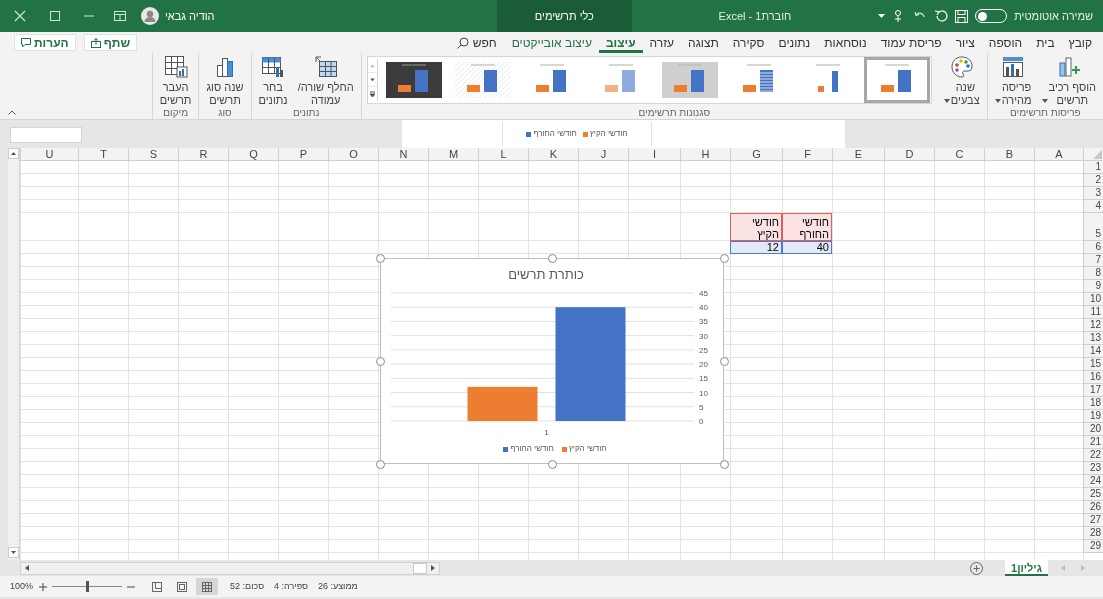  What do you see at coordinates (748, 42) in the screenshot?
I see `ribbon-tab: סקירה` at bounding box center [748, 42].